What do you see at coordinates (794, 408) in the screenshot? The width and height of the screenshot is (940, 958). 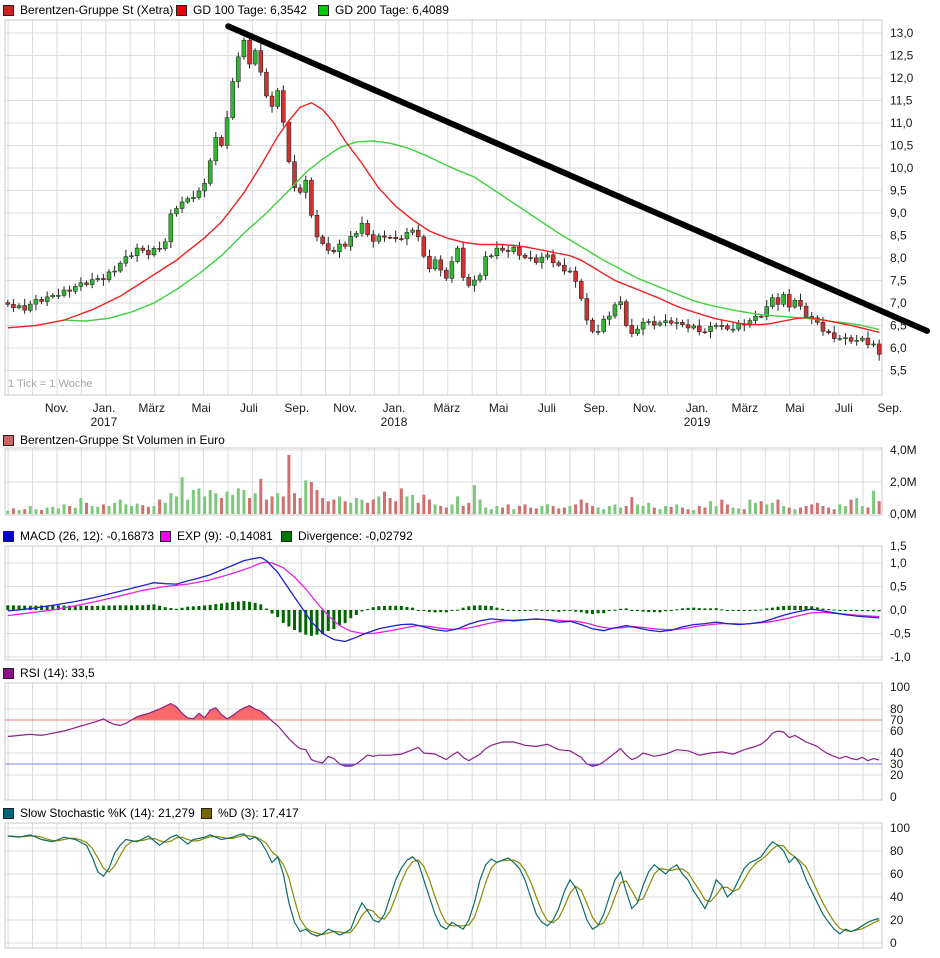 I see `axis-tick-label: Mai` at bounding box center [794, 408].